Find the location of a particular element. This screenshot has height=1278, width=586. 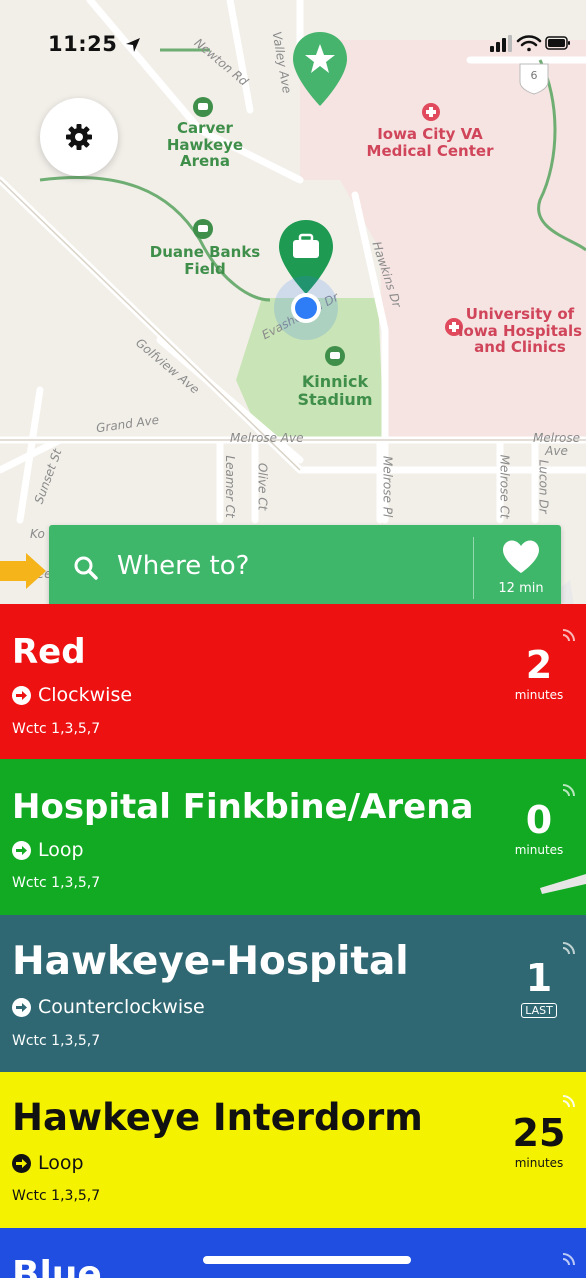

route-name: Hawkeye-Hospital is located at coordinates (210, 961).